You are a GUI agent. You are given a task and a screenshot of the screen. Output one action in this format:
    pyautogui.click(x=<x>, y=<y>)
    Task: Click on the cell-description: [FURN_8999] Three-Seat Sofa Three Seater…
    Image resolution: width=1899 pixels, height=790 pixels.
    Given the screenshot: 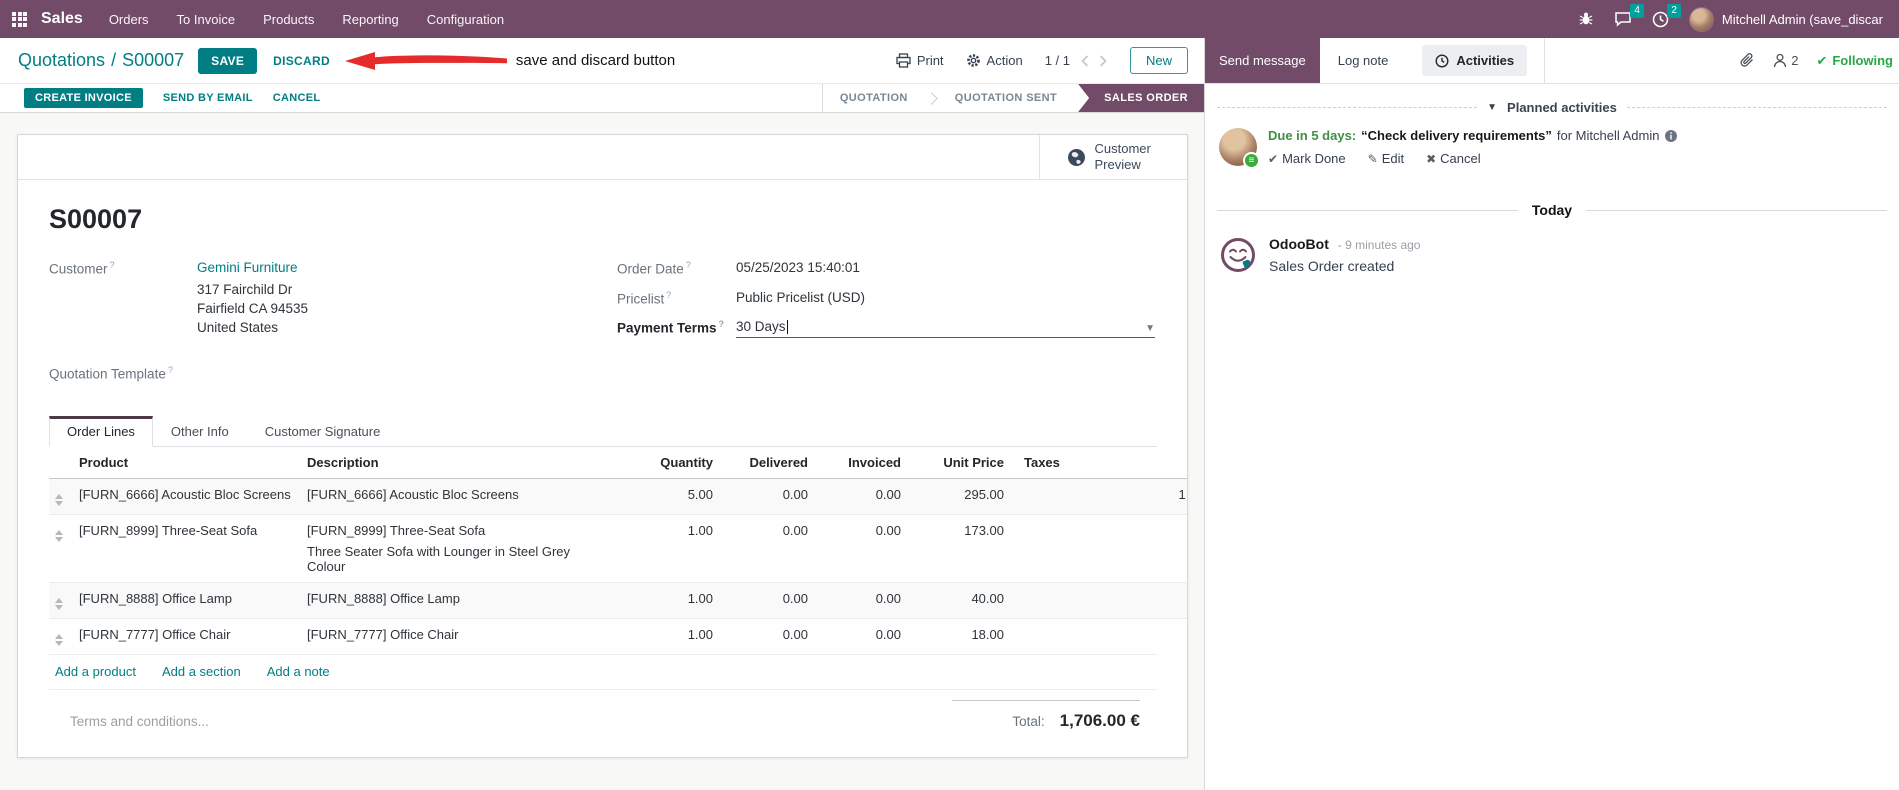 What is the action you would take?
    pyautogui.click(x=455, y=547)
    